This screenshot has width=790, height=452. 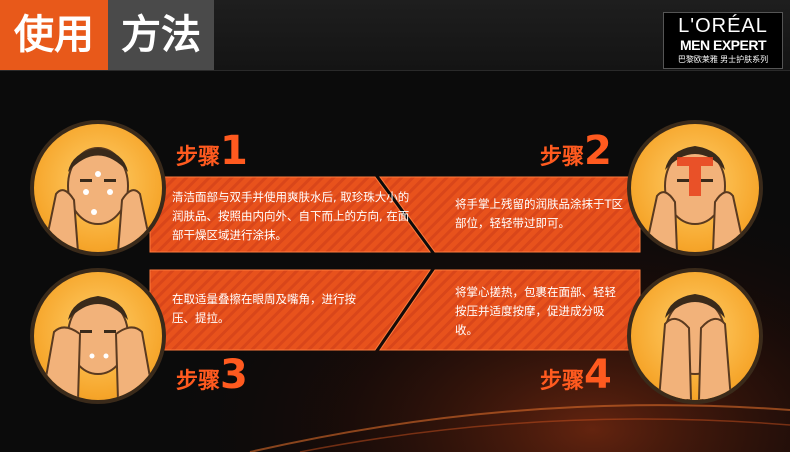 I want to click on step-label-3: 步骤3, so click(x=212, y=375).